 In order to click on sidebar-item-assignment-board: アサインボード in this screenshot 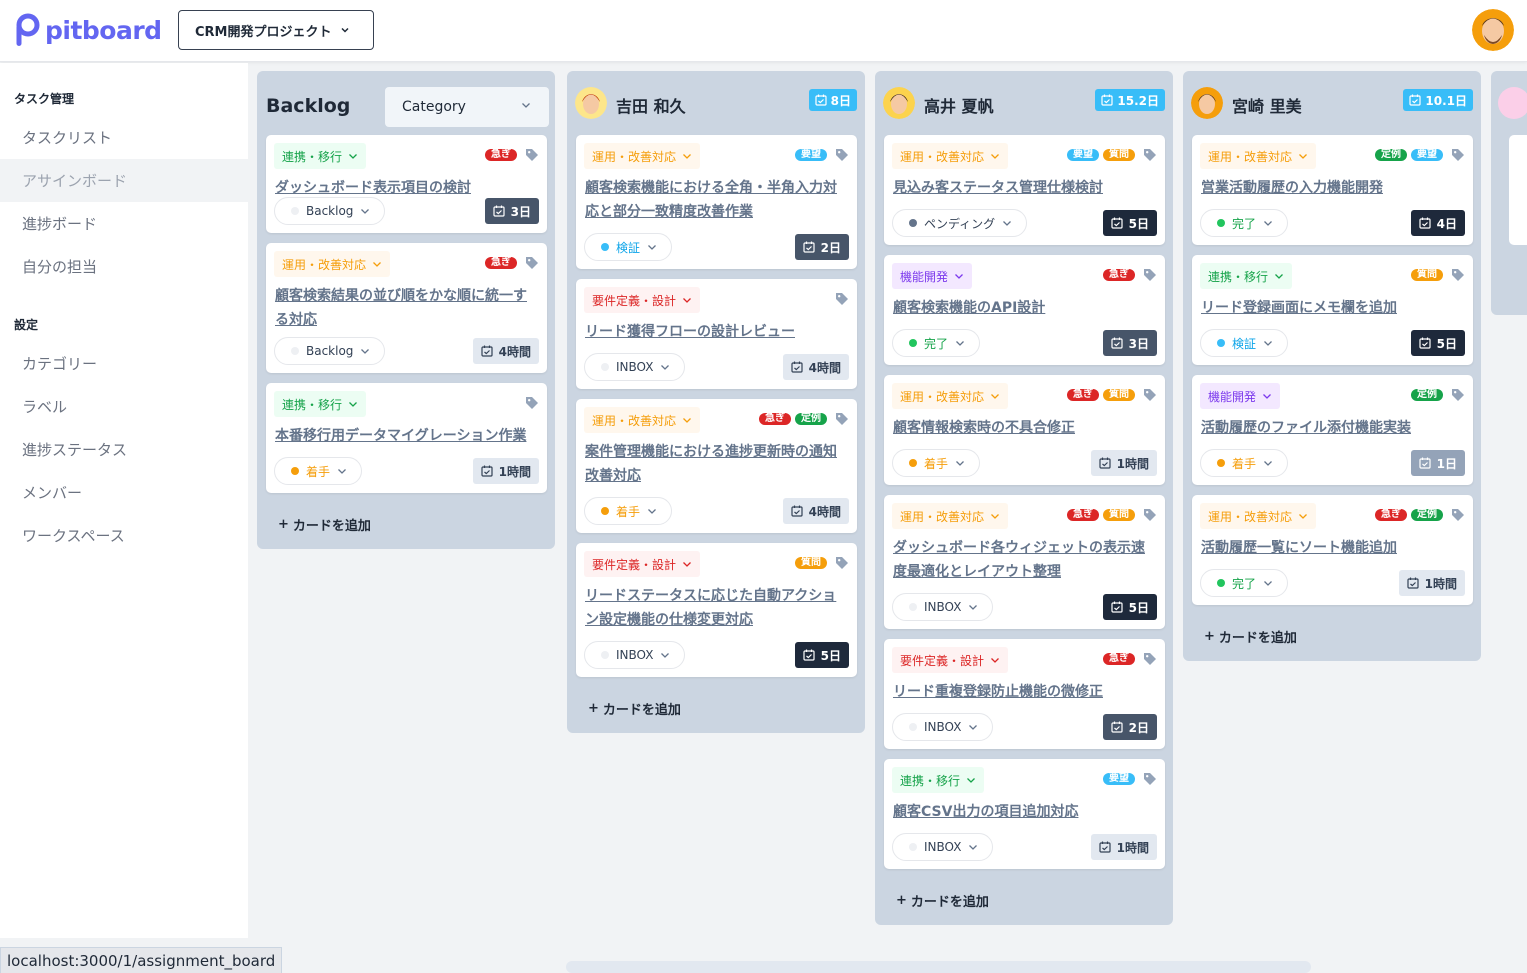, I will do `click(124, 180)`.